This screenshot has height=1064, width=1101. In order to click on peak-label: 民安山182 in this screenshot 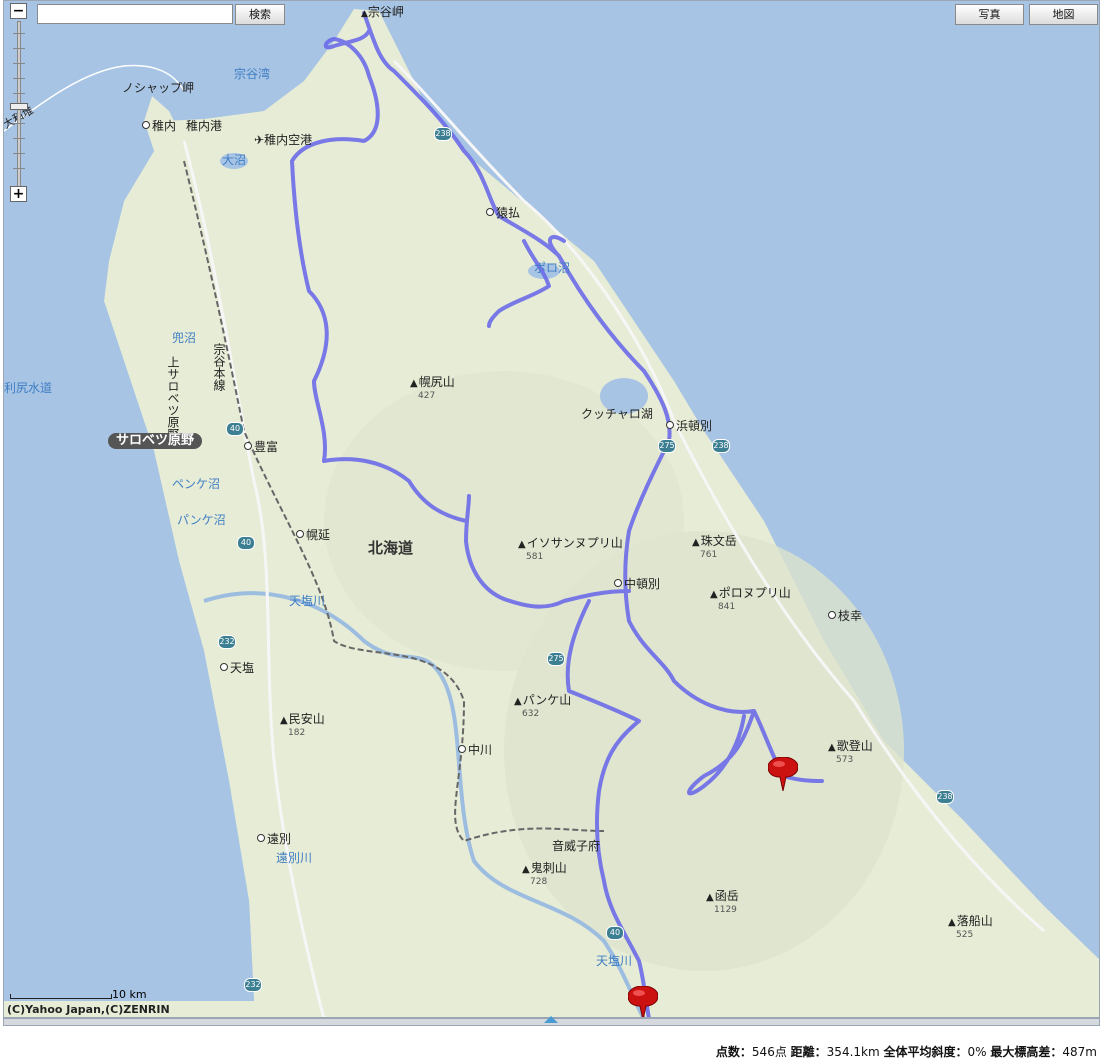, I will do `click(302, 725)`.